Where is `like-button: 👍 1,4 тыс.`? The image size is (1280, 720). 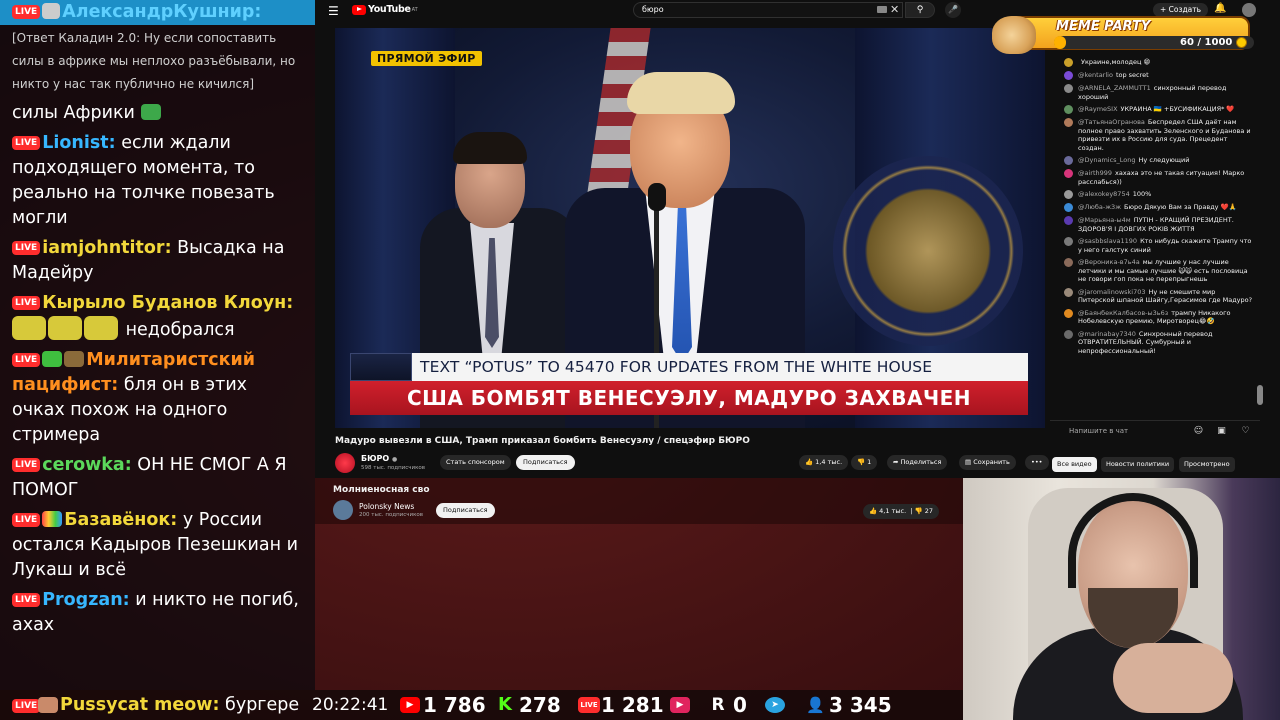 like-button: 👍 1,4 тыс. is located at coordinates (824, 462).